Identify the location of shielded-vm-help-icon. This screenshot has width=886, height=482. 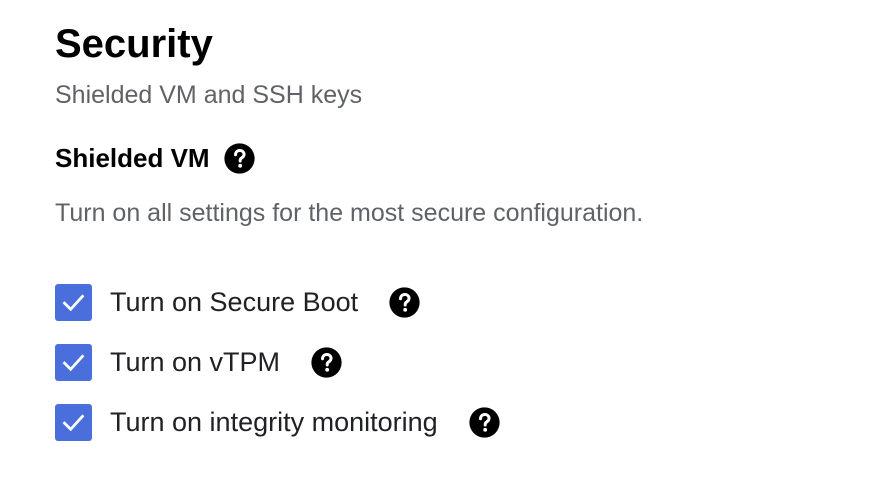
(239, 158).